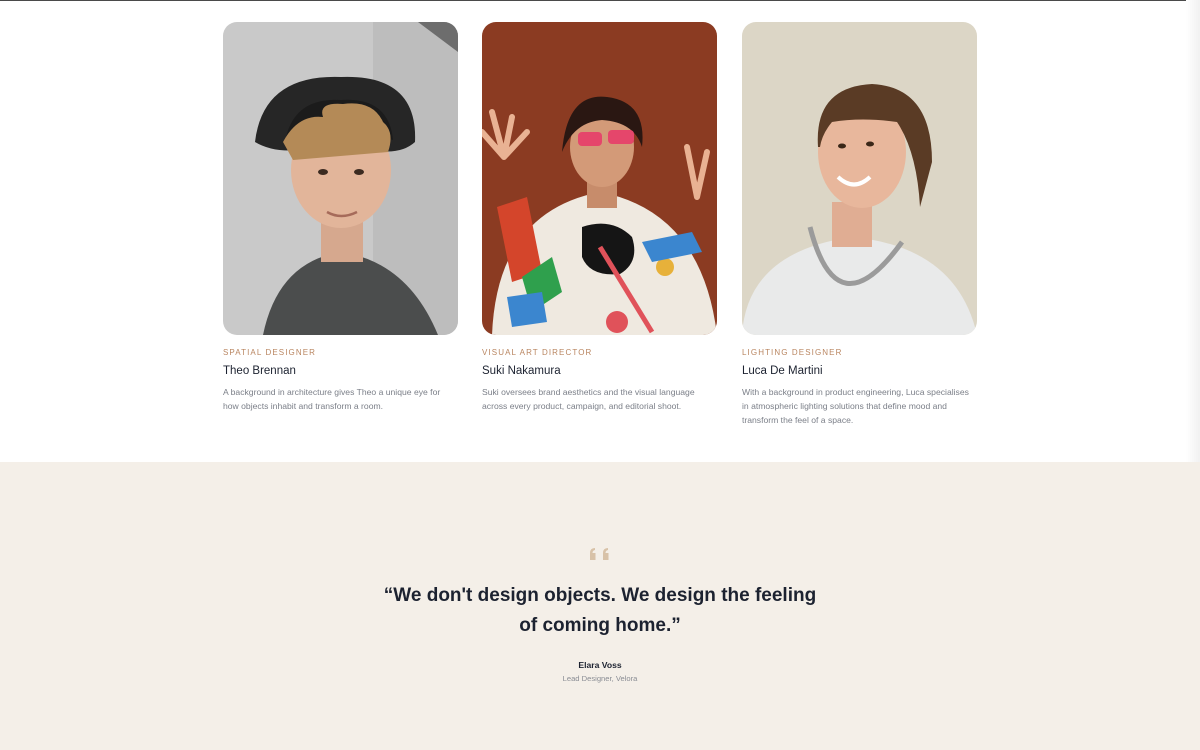 The image size is (1200, 750). I want to click on team-name: Theo Brennan, so click(259, 371).